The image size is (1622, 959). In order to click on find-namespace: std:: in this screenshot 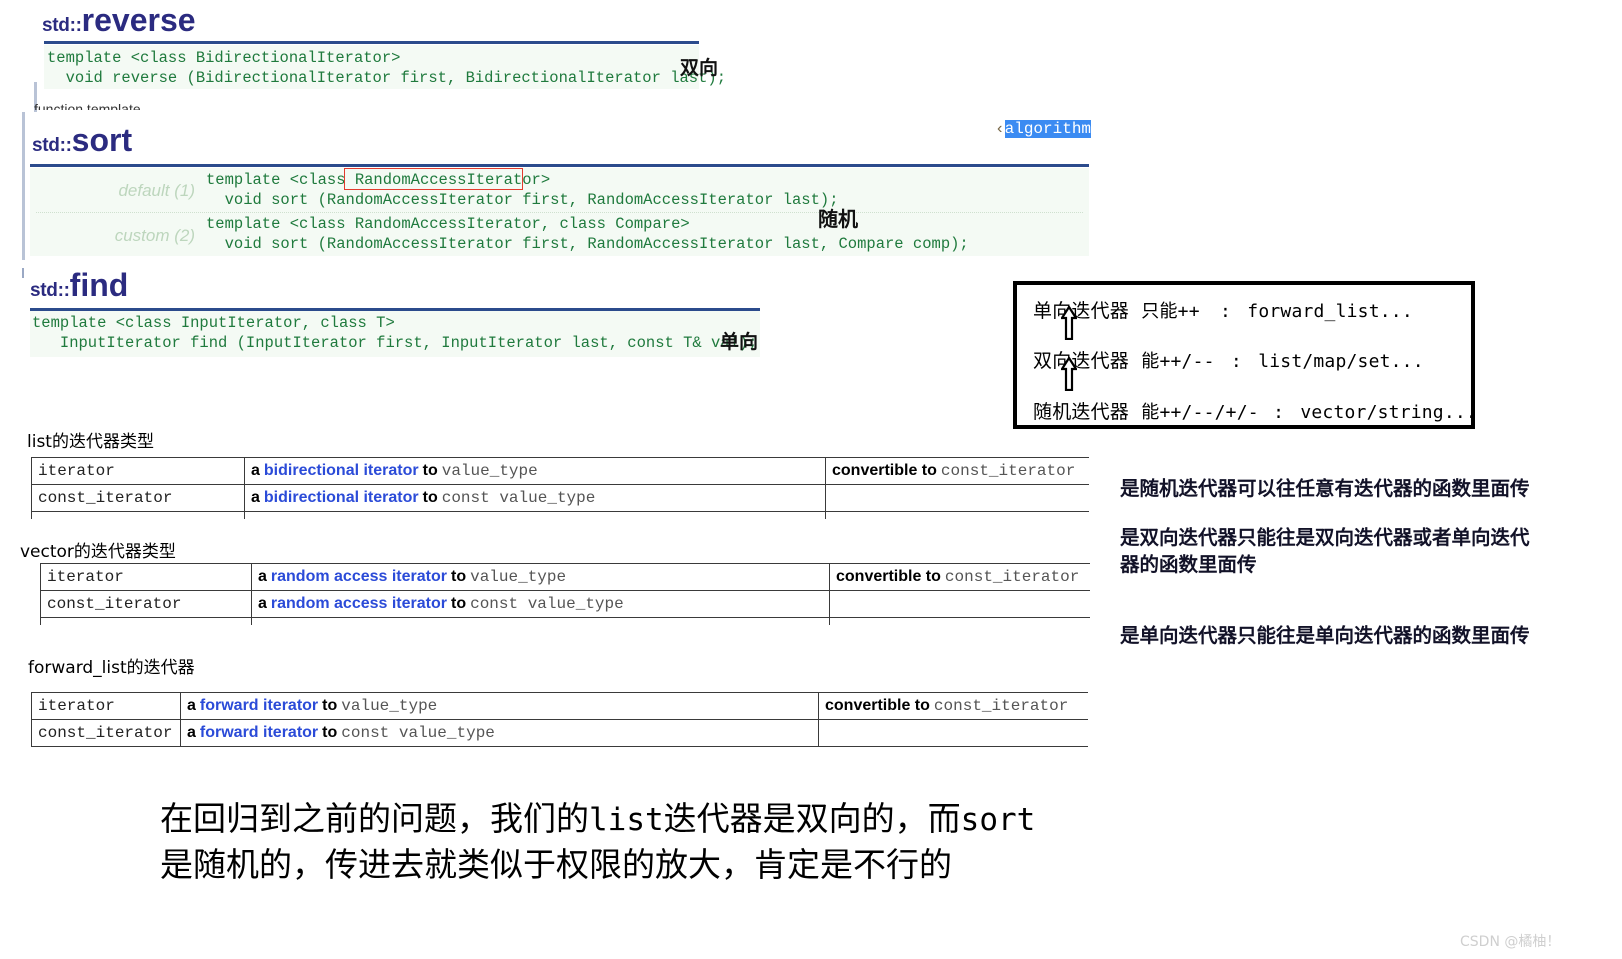, I will do `click(50, 290)`.